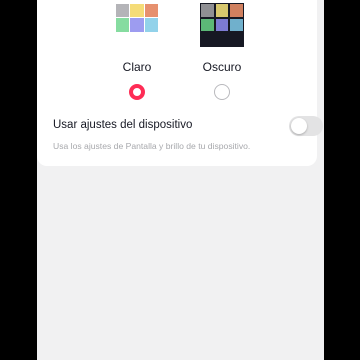  I want to click on theme-label-dark: Oscuro, so click(222, 67).